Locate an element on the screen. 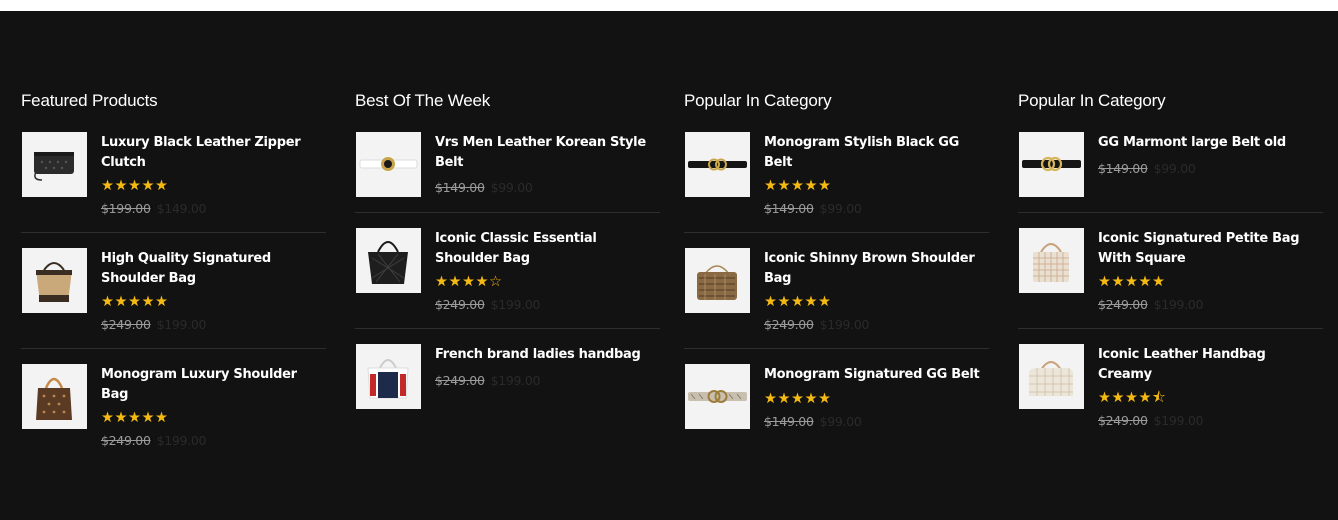 The image size is (1338, 520). creamy-speedy-bag-image is located at coordinates (1051, 376).